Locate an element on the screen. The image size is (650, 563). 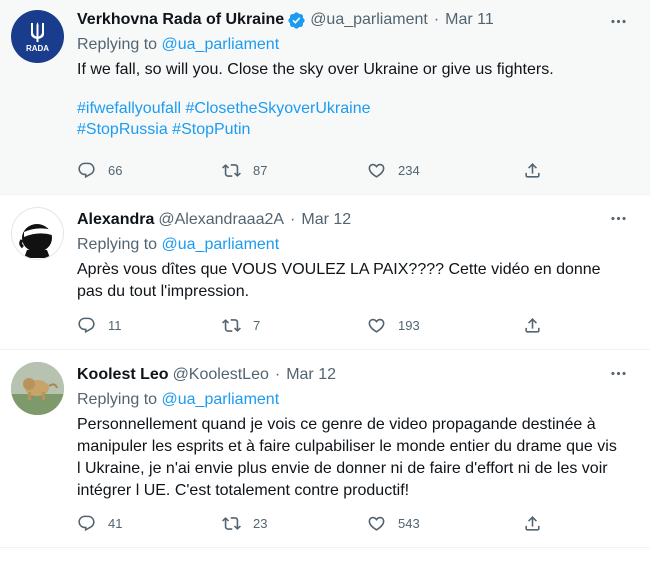
like-button: 234 is located at coordinates (393, 170).